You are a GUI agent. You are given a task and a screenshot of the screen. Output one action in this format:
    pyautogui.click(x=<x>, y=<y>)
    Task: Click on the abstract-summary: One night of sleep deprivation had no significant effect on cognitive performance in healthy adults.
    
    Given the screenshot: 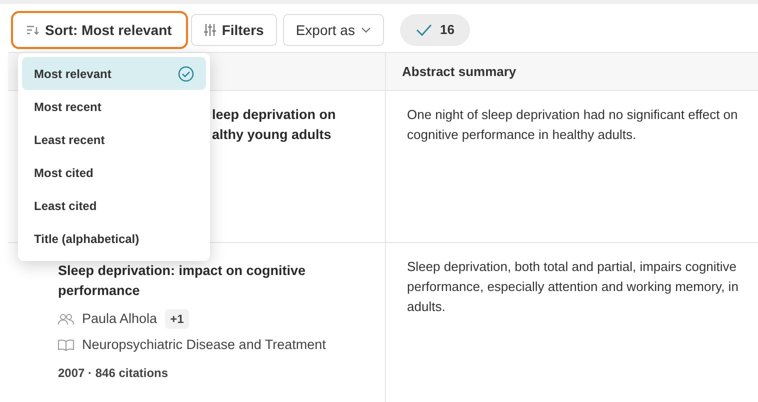 What is the action you would take?
    pyautogui.click(x=573, y=125)
    